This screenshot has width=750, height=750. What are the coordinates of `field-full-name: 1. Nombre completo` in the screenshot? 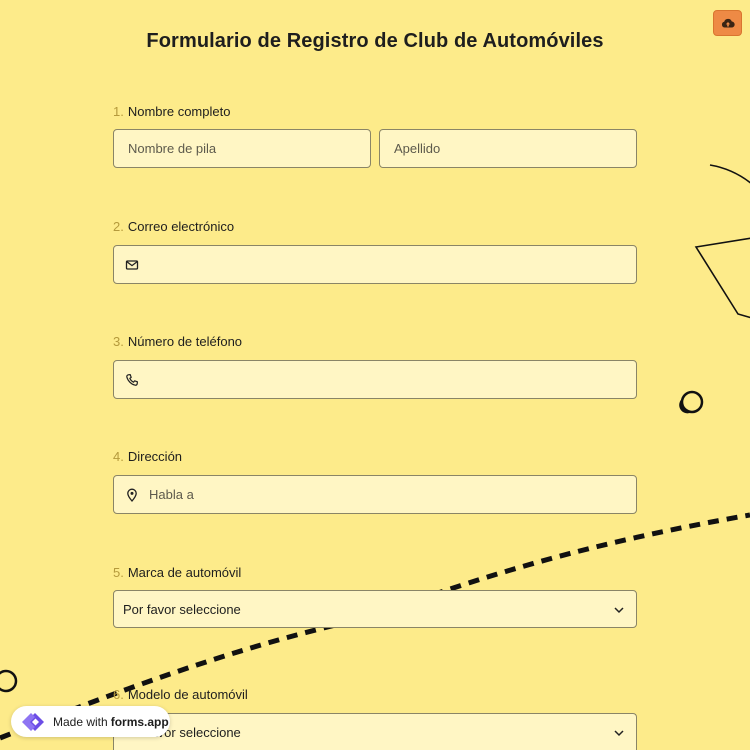 It's located at (375, 112).